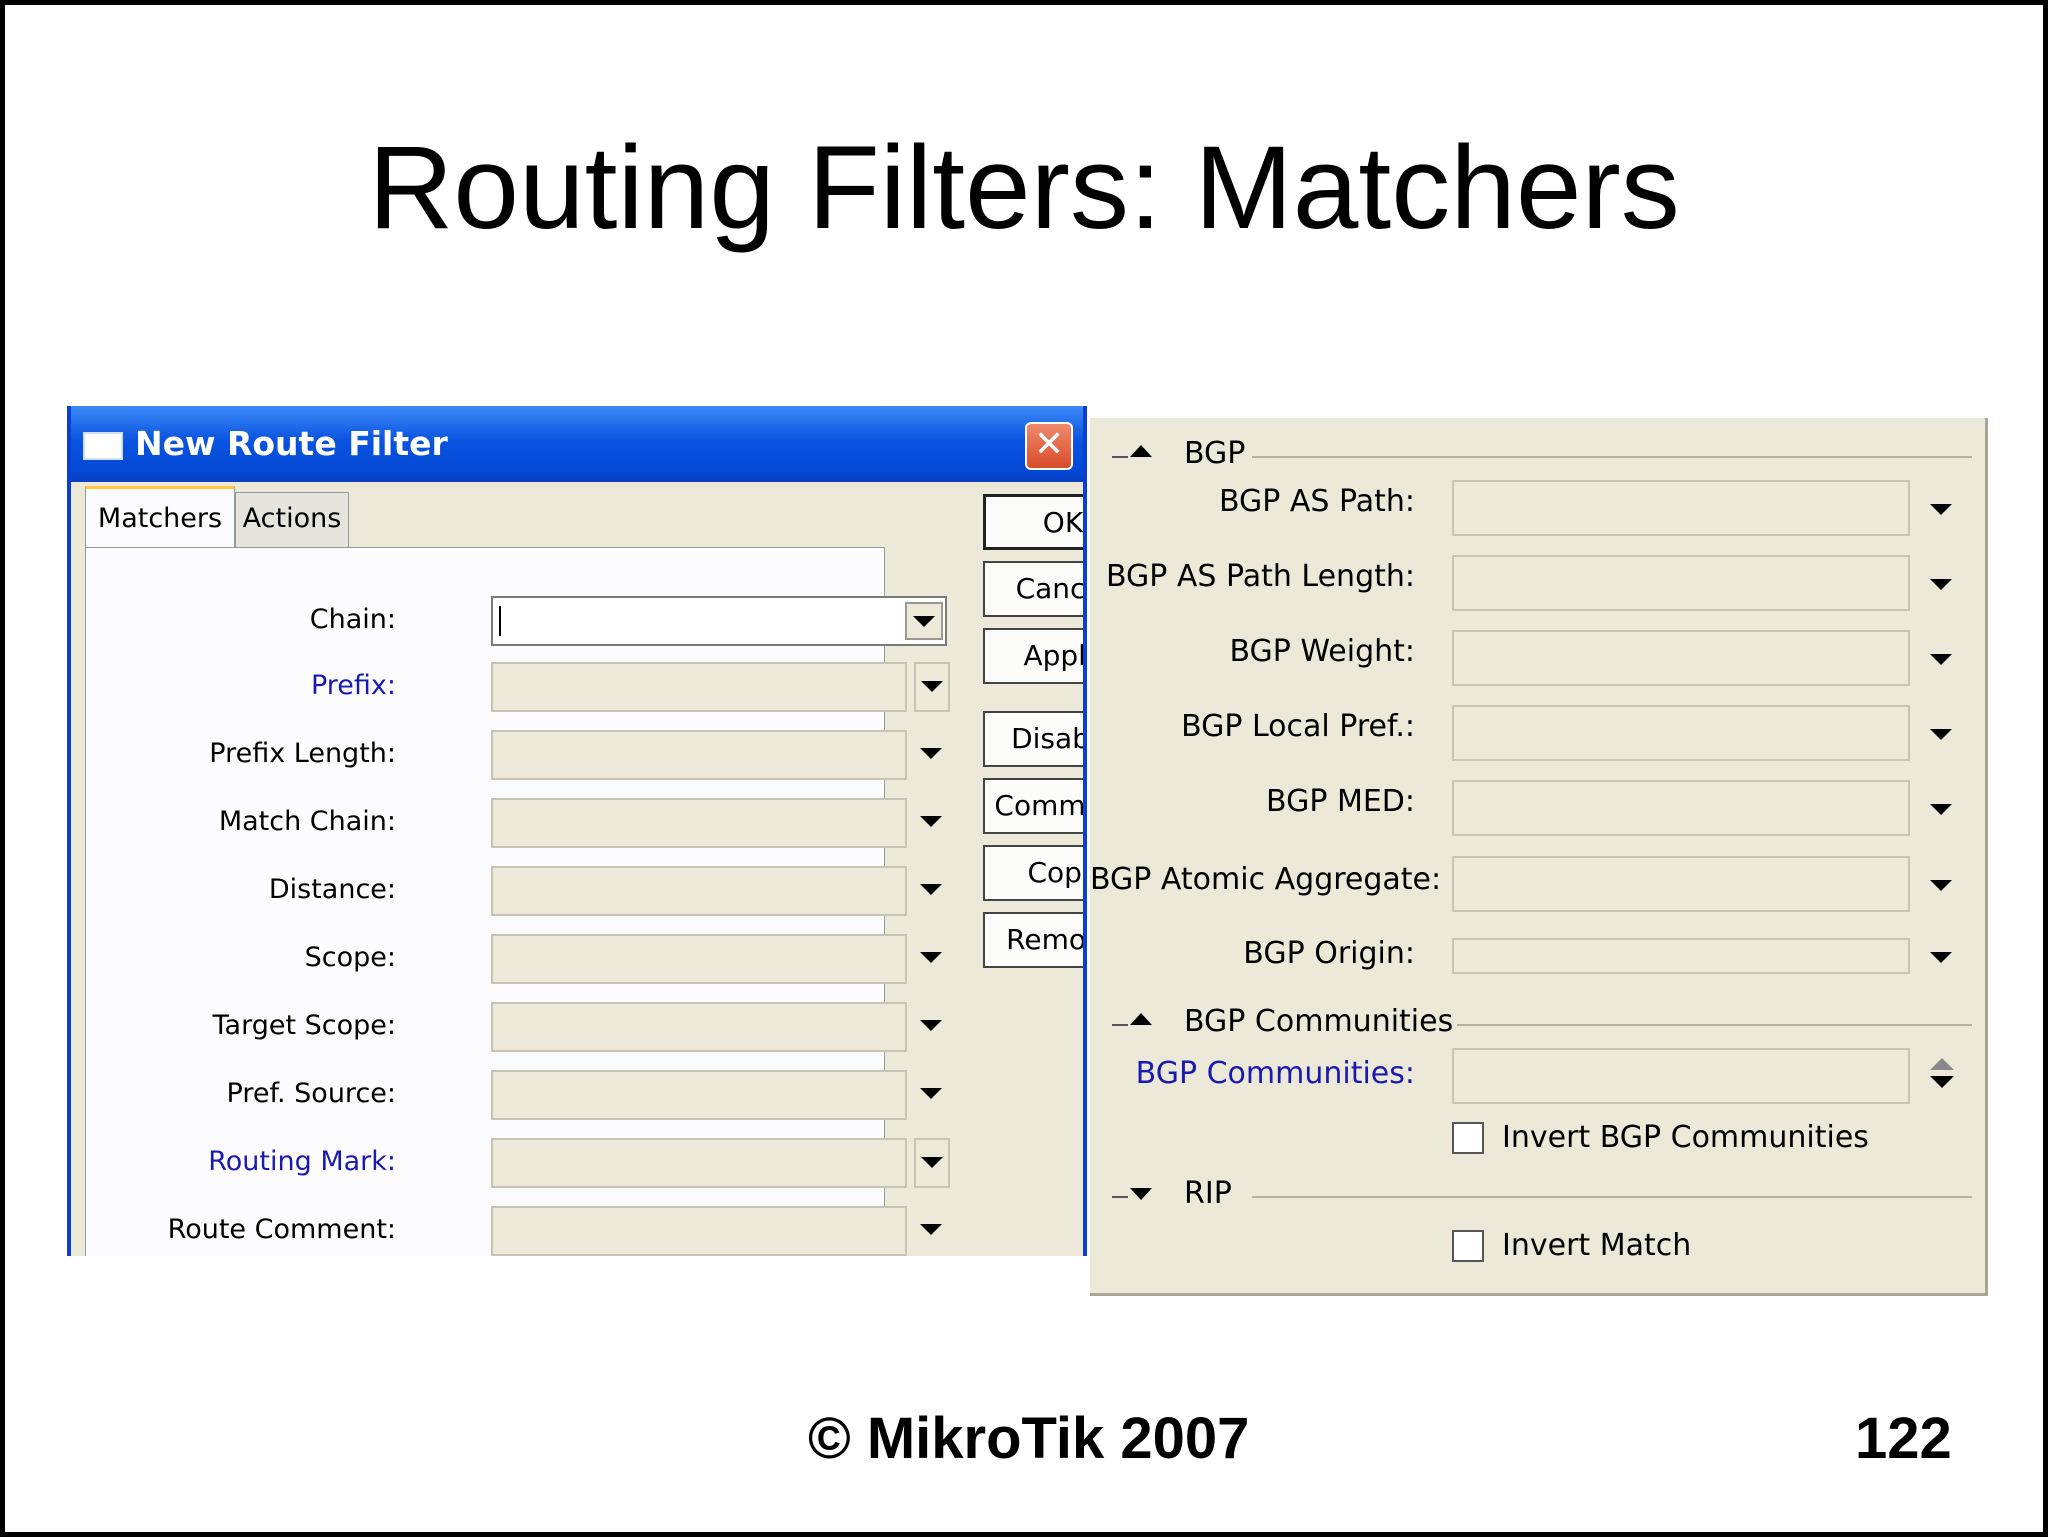  Describe the element at coordinates (1033, 940) in the screenshot. I see `remove-button: Remove` at that location.